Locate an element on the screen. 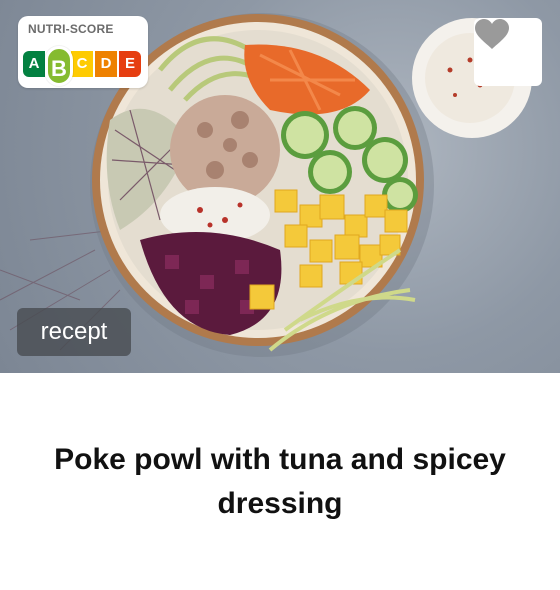 Image resolution: width=560 pixels, height=590 pixels. nutri-score-scale: ABCDE is located at coordinates (83, 66).